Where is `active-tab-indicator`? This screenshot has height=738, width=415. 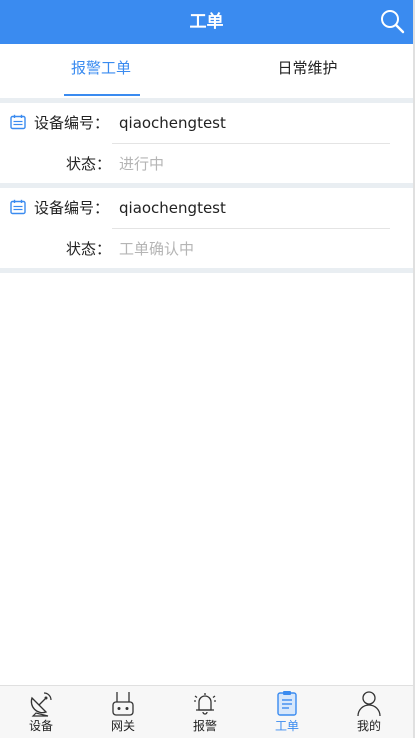
active-tab-indicator is located at coordinates (102, 95).